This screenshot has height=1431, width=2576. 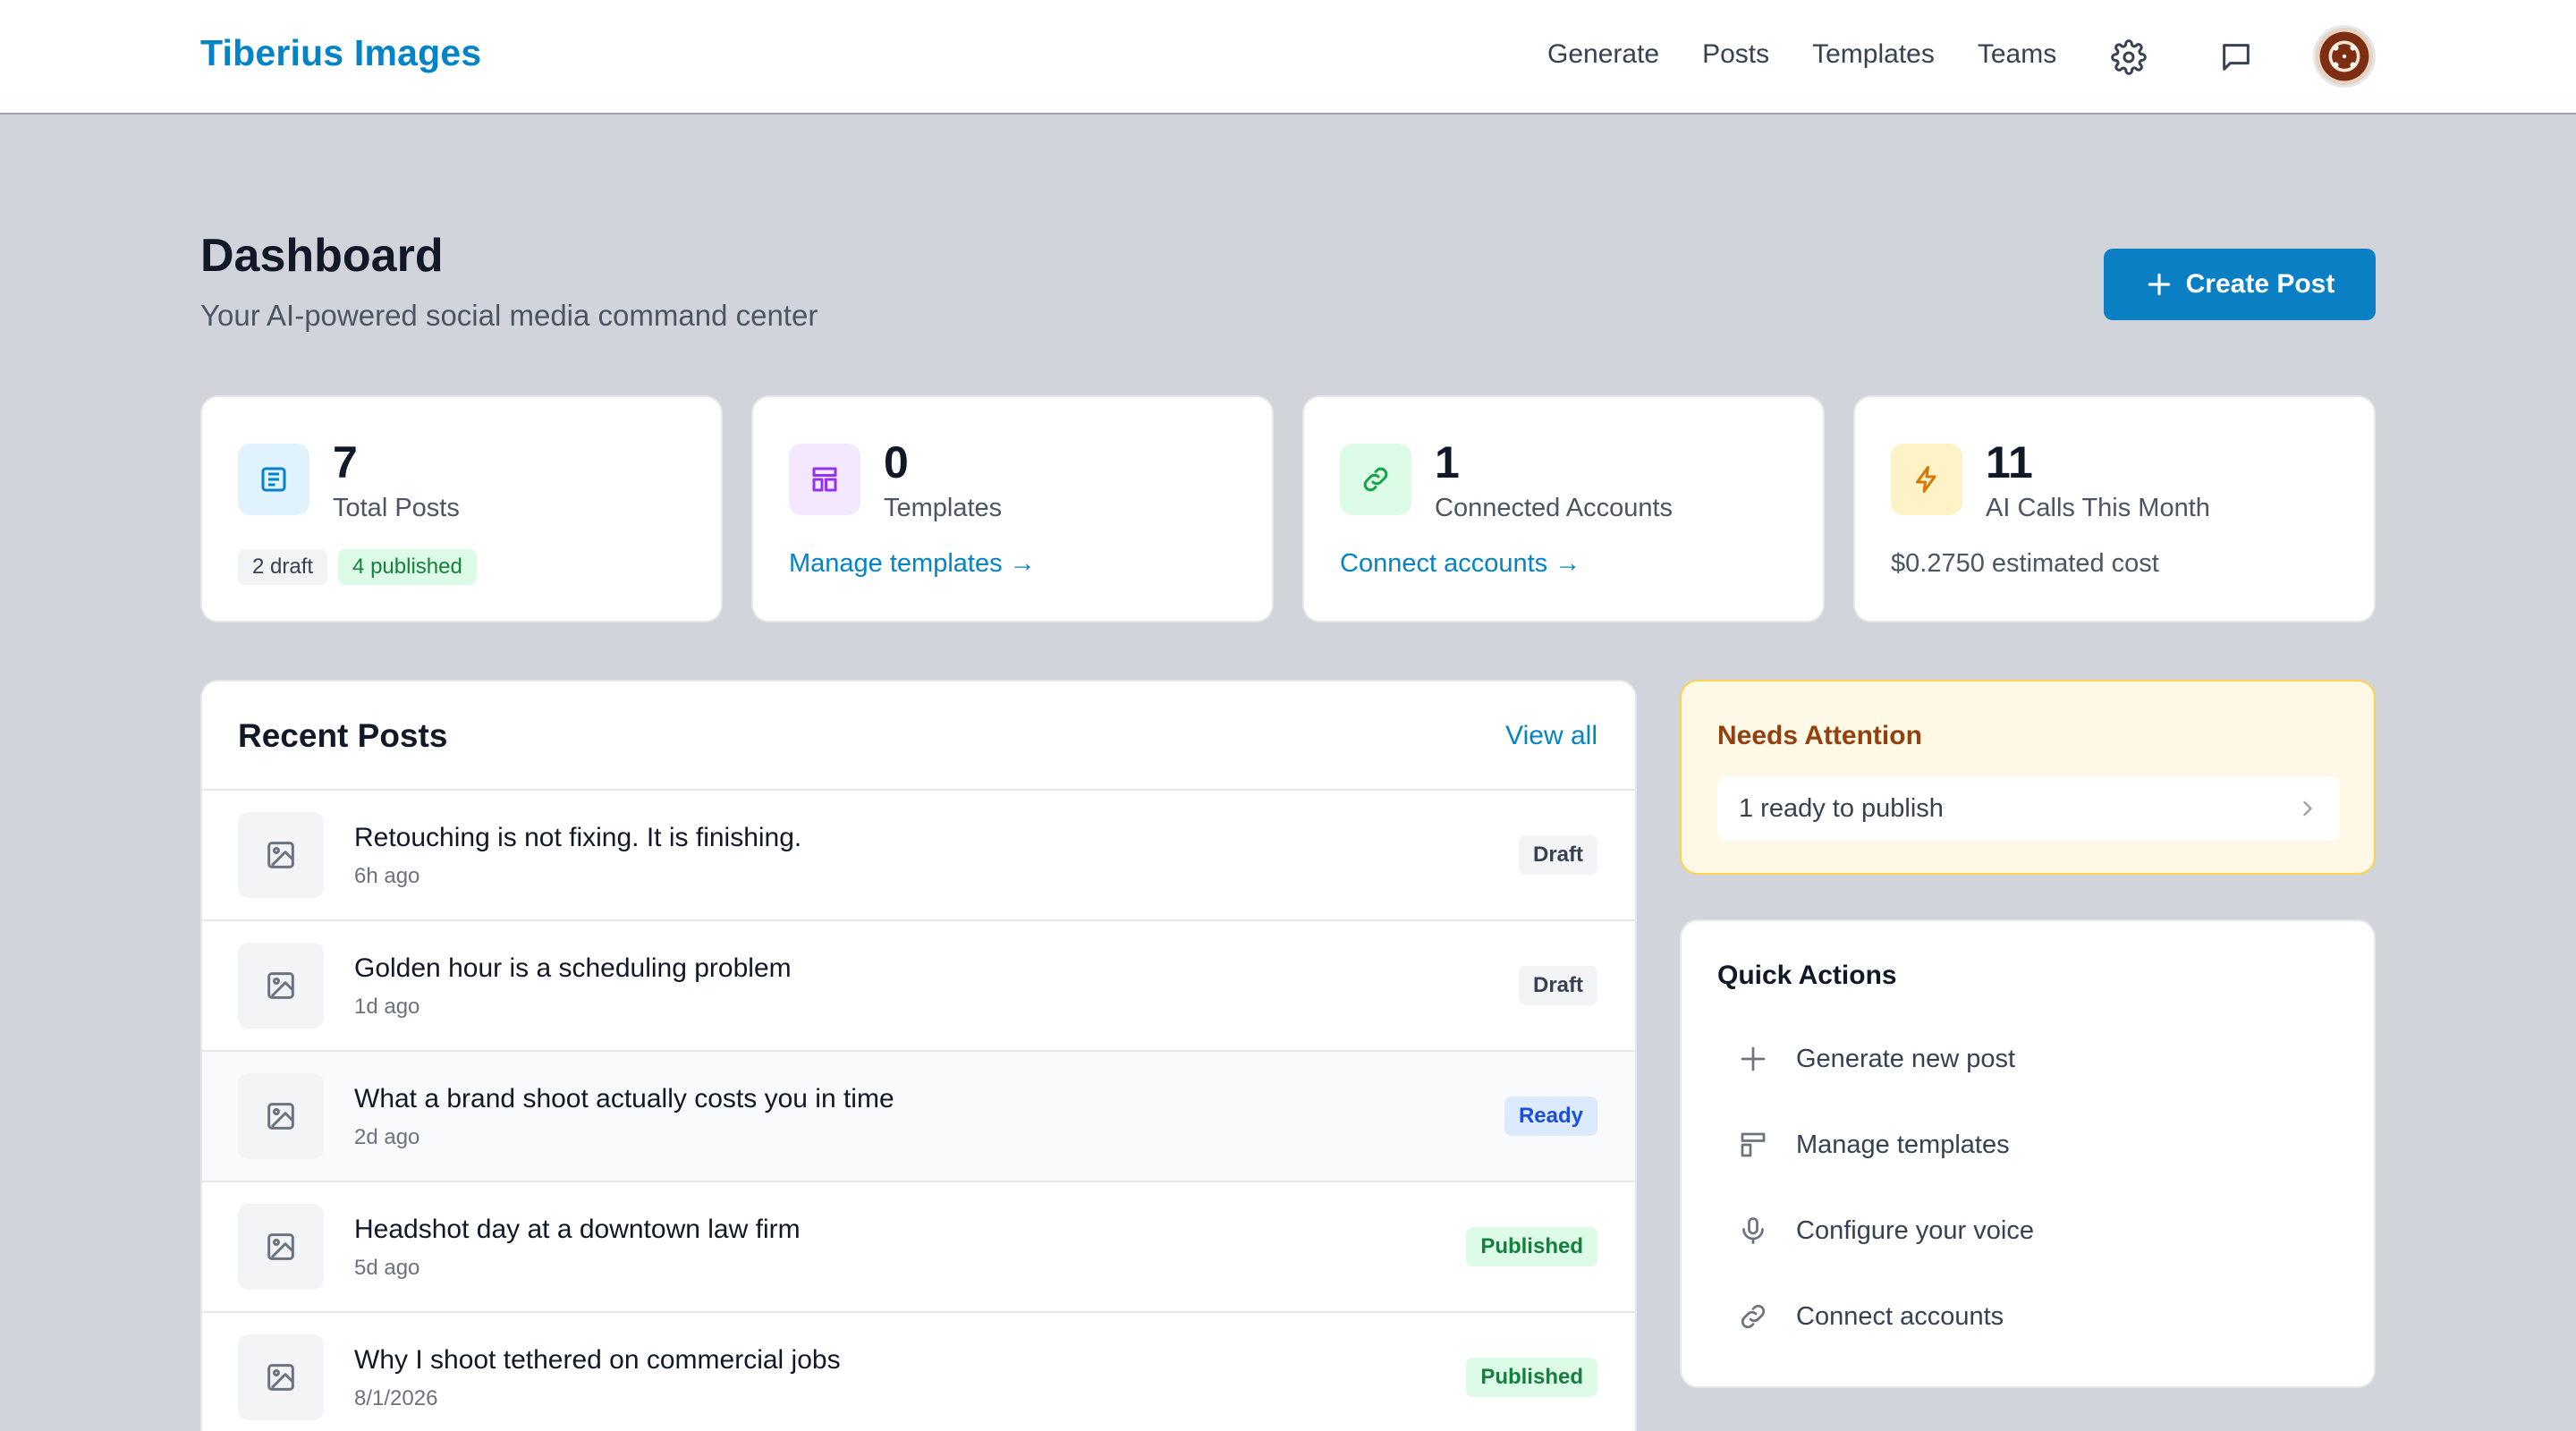 I want to click on stat-card-accounts: 1 Connected Accounts Connect accounts →, so click(x=1563, y=509).